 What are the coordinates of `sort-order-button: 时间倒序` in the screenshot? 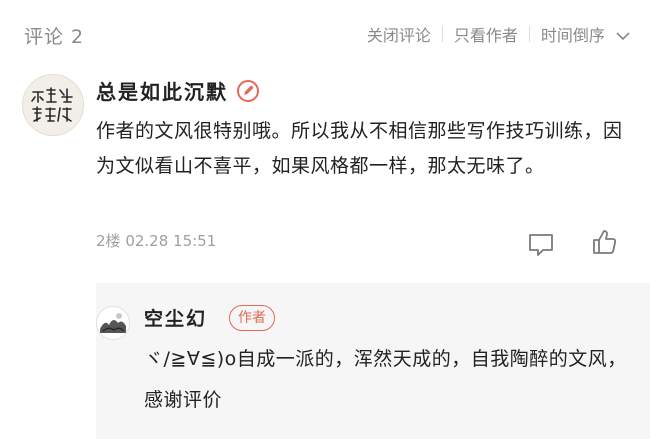 It's located at (585, 34).